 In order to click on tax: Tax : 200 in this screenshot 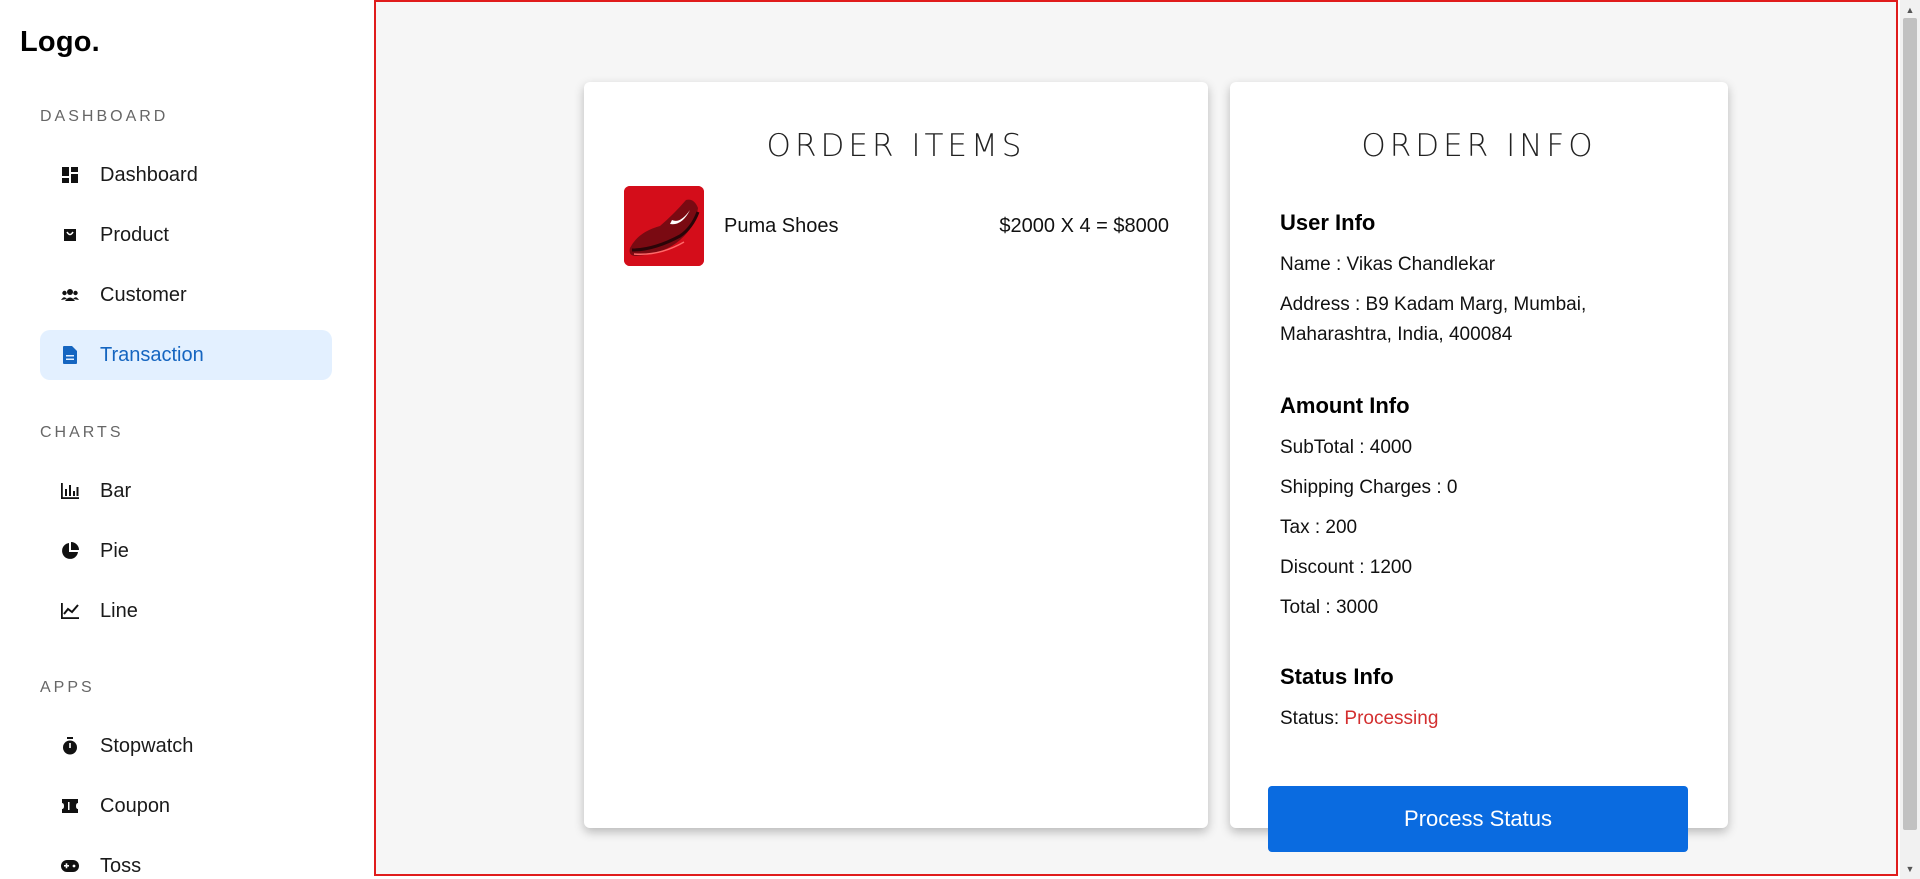, I will do `click(1319, 527)`.